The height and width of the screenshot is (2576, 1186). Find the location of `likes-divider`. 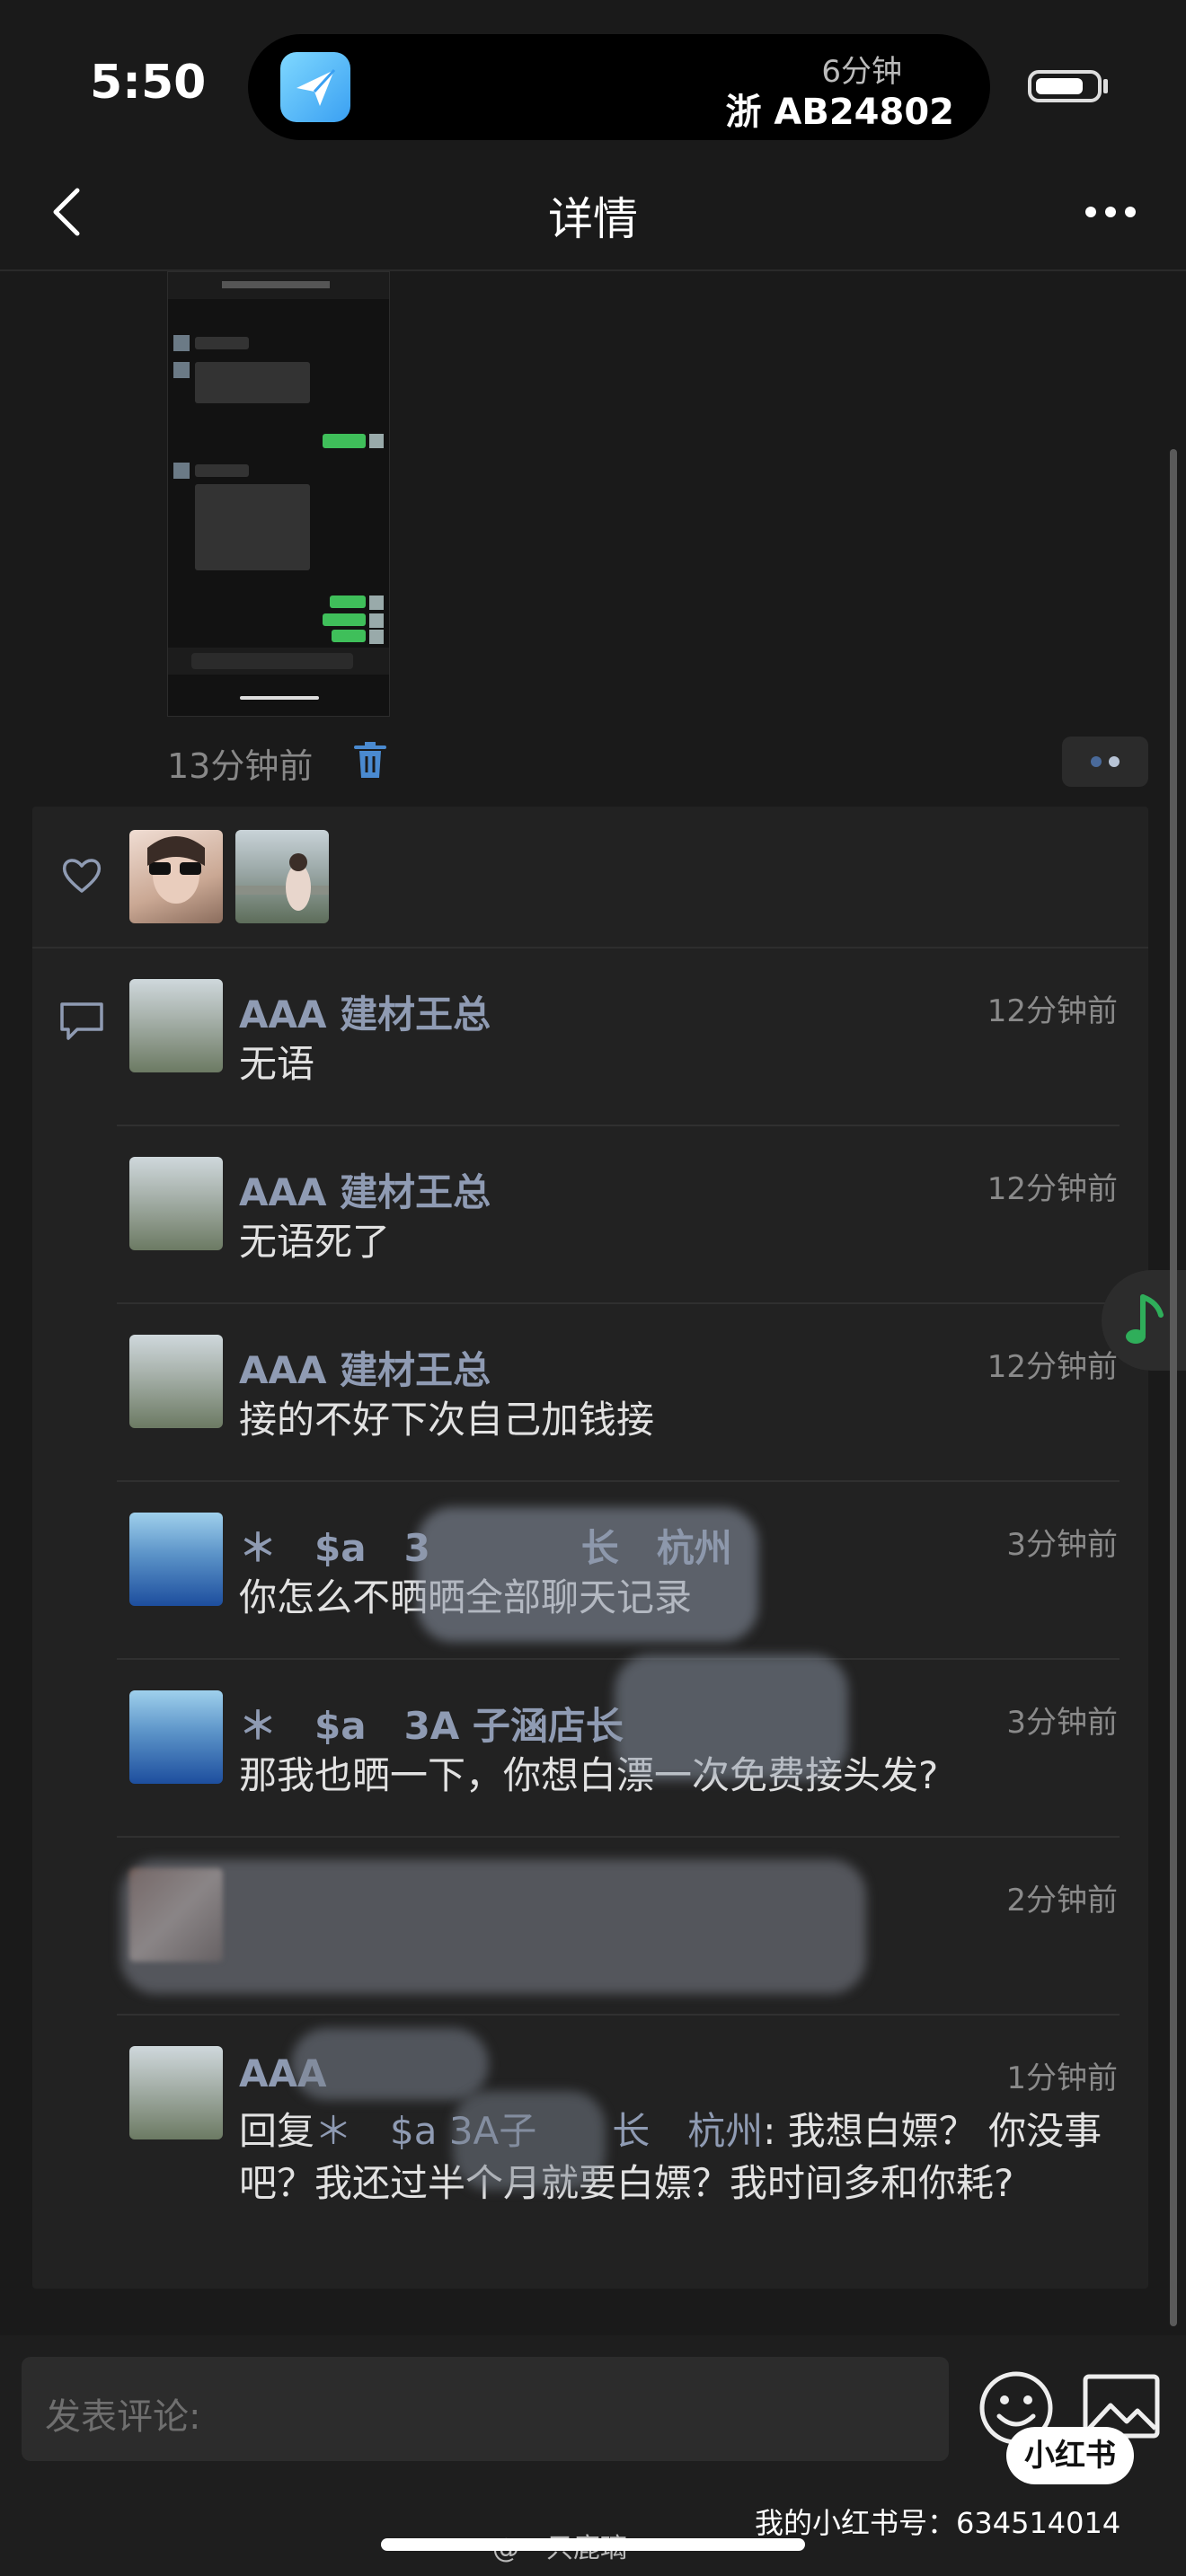

likes-divider is located at coordinates (590, 947).